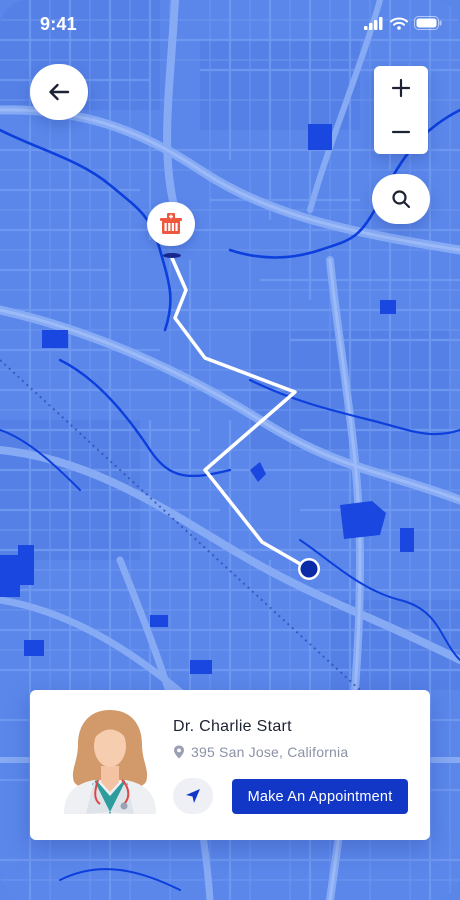  Describe the element at coordinates (232, 726) in the screenshot. I see `doctor-name: Dr. Charlie Start` at that location.